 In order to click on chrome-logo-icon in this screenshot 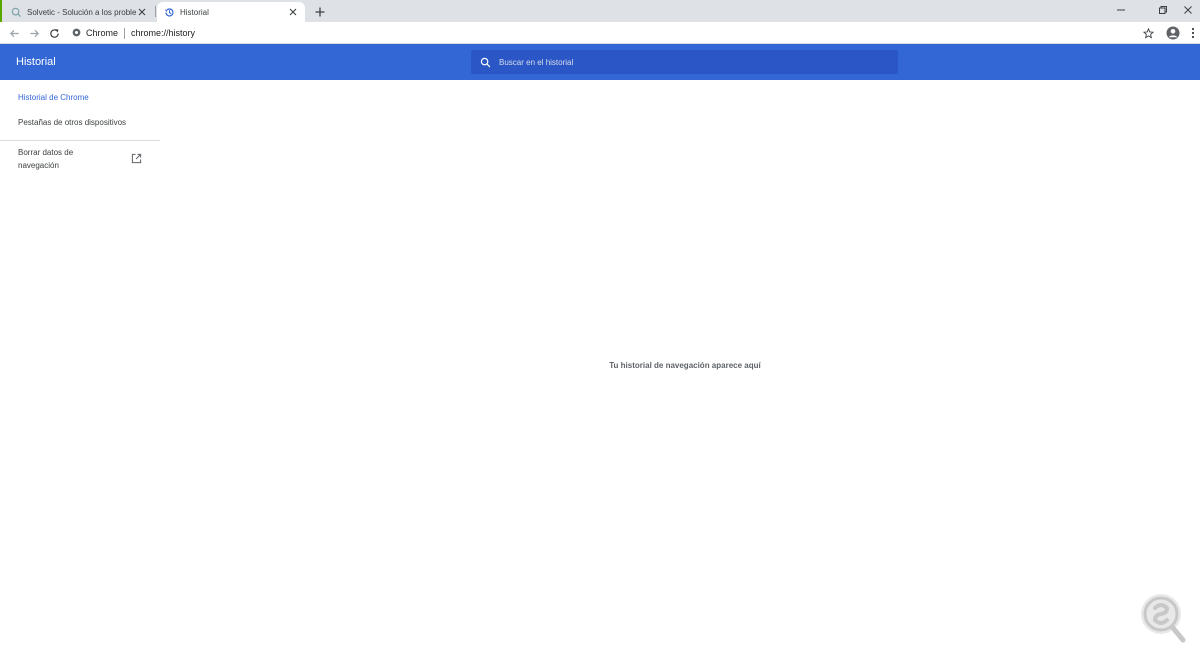, I will do `click(76, 33)`.